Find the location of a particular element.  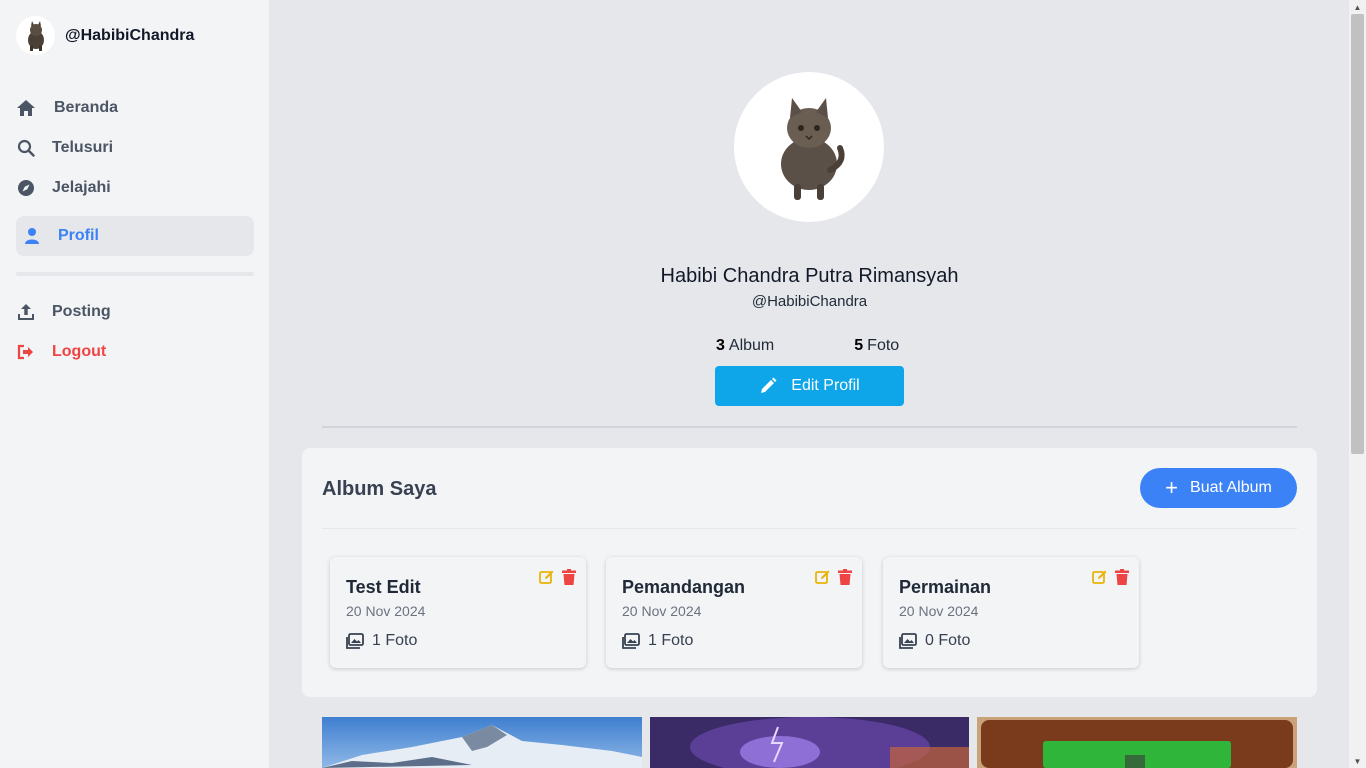

album-stat-label: Album is located at coordinates (751, 345).